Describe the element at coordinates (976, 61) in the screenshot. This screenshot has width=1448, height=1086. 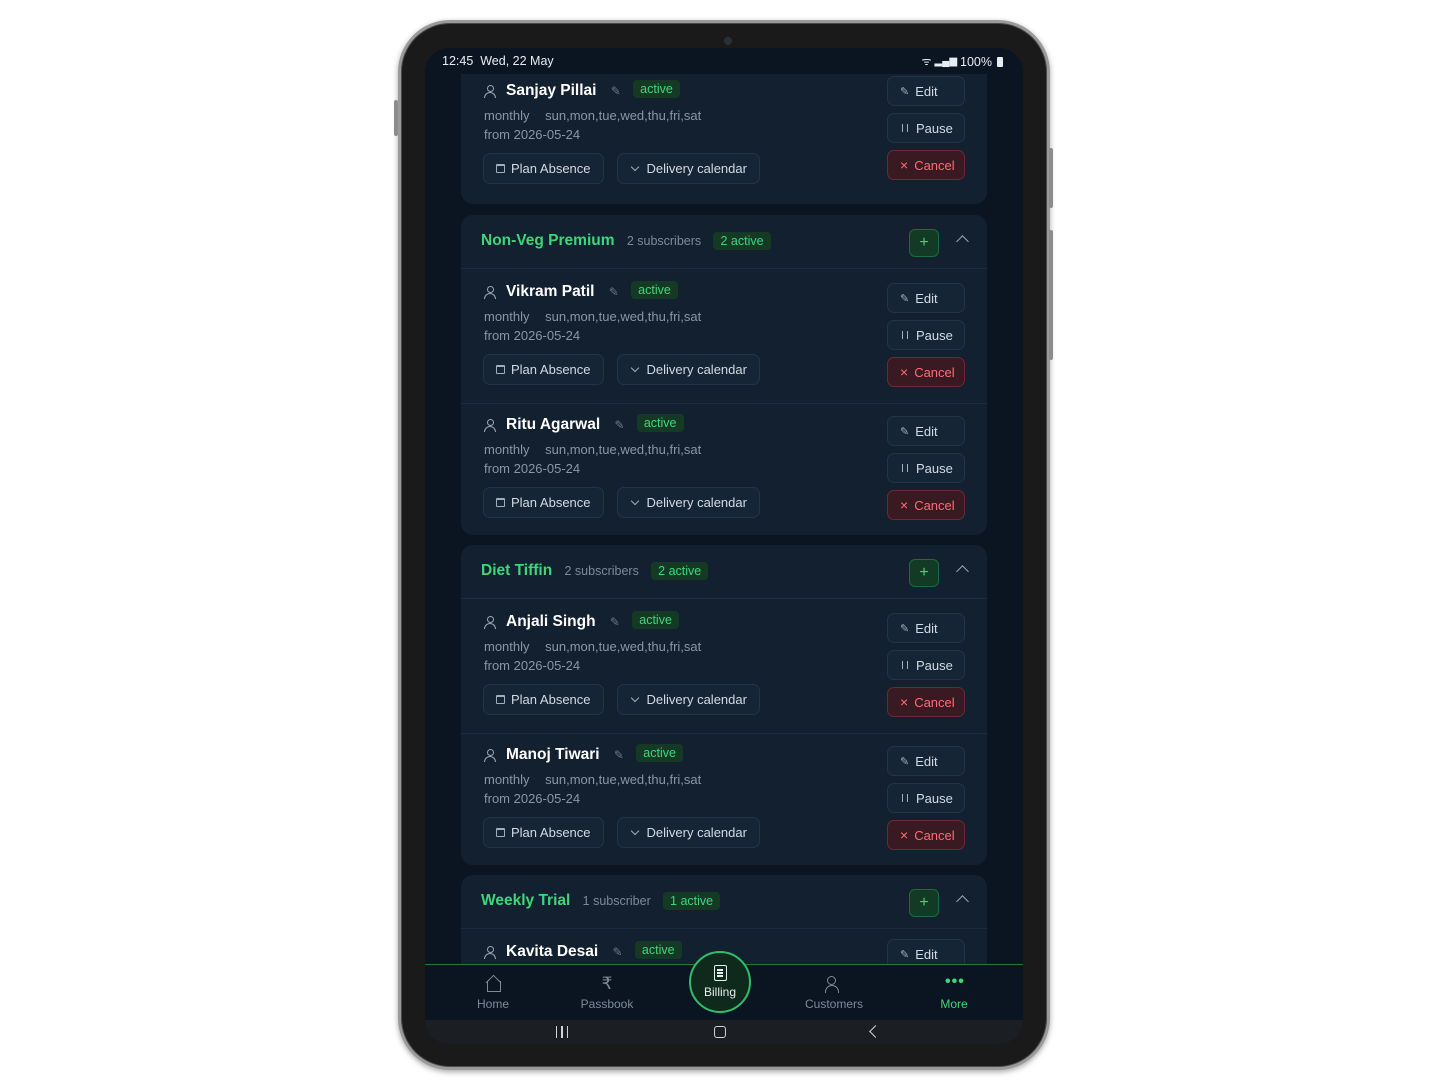
I see `battery-level: 100%` at that location.